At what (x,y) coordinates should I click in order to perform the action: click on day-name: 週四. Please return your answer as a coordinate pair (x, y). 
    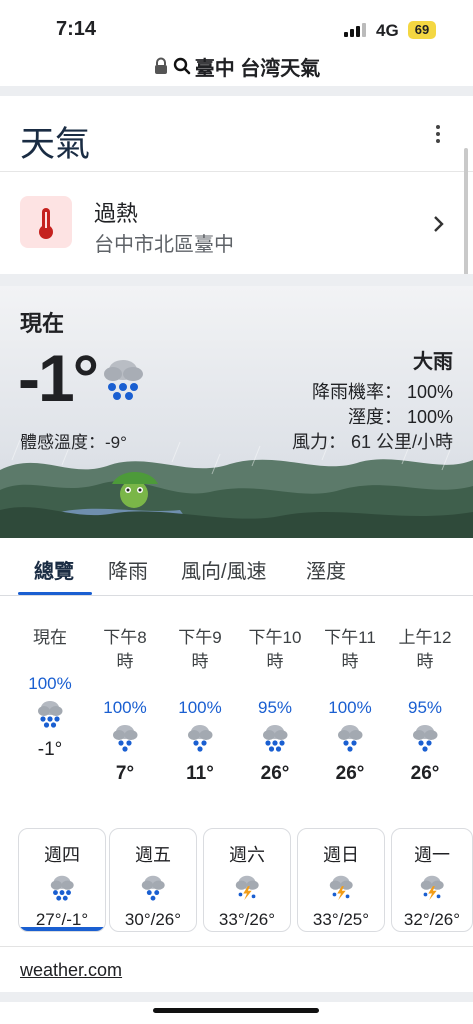
    Looking at the image, I should click on (62, 855).